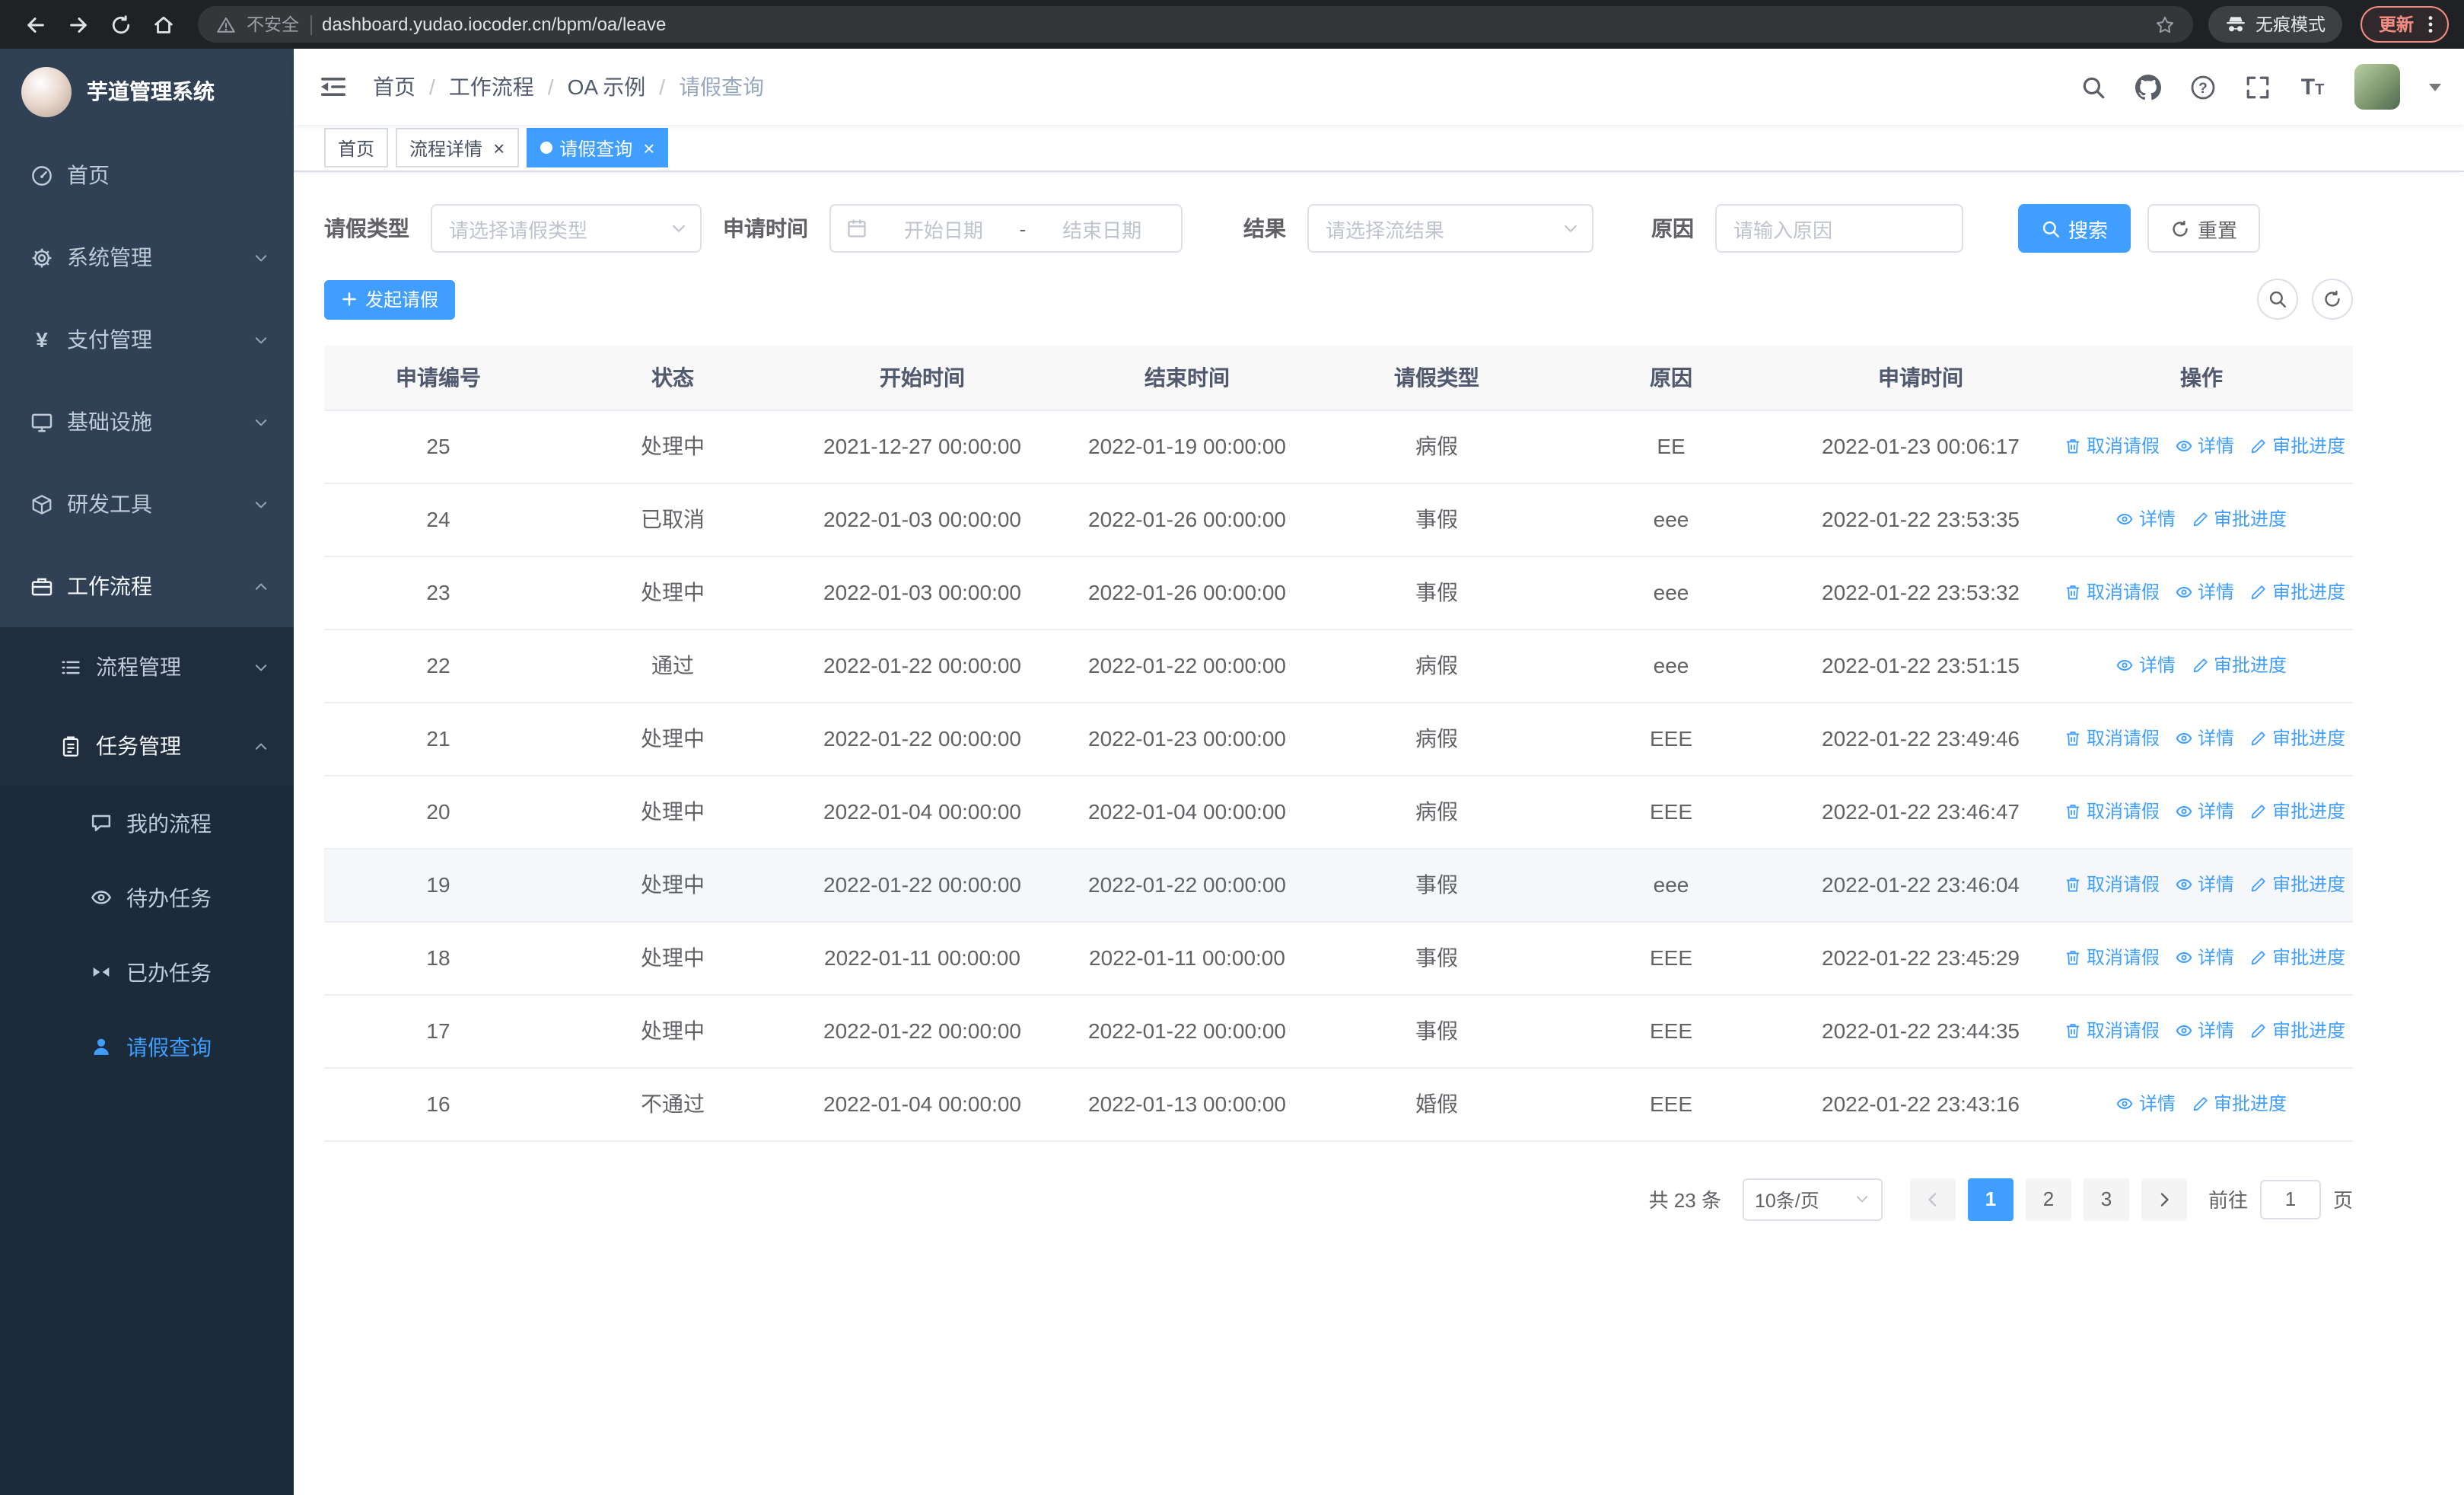 The height and width of the screenshot is (1495, 2464). Describe the element at coordinates (457, 147) in the screenshot. I see `tab-process-detail: 流程详情 ×` at that location.